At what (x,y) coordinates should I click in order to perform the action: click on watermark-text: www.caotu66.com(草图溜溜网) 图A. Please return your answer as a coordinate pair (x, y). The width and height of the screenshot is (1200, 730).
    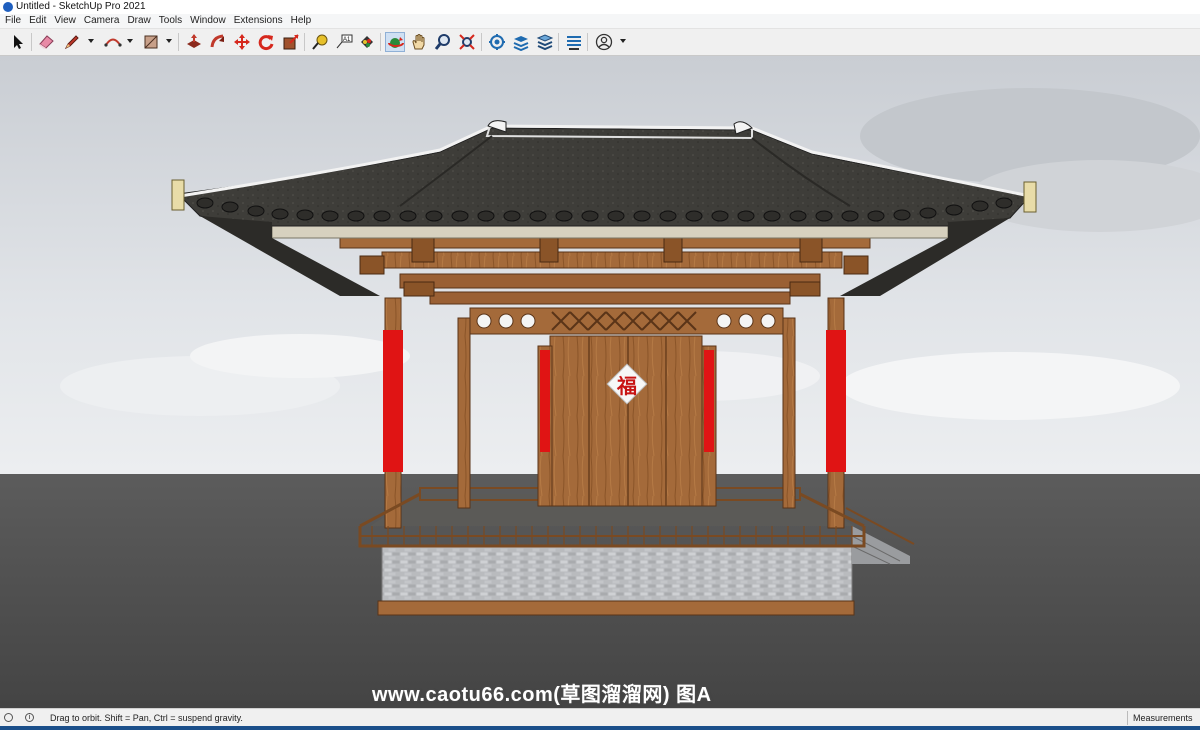
    Looking at the image, I should click on (542, 695).